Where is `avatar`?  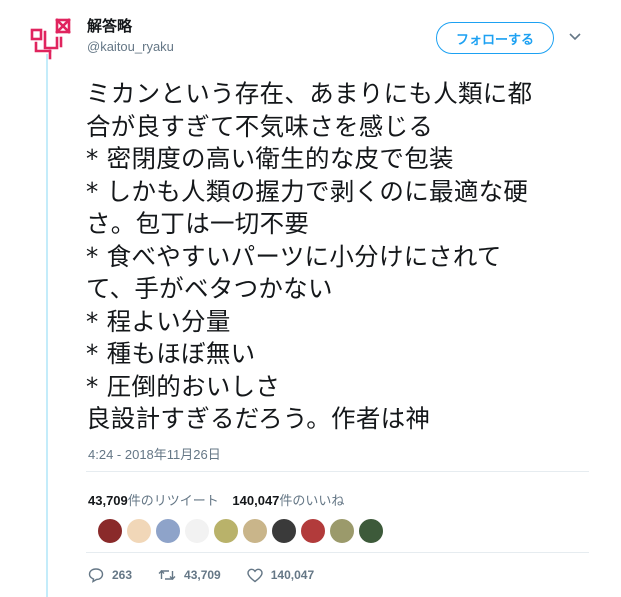
avatar is located at coordinates (51, 39).